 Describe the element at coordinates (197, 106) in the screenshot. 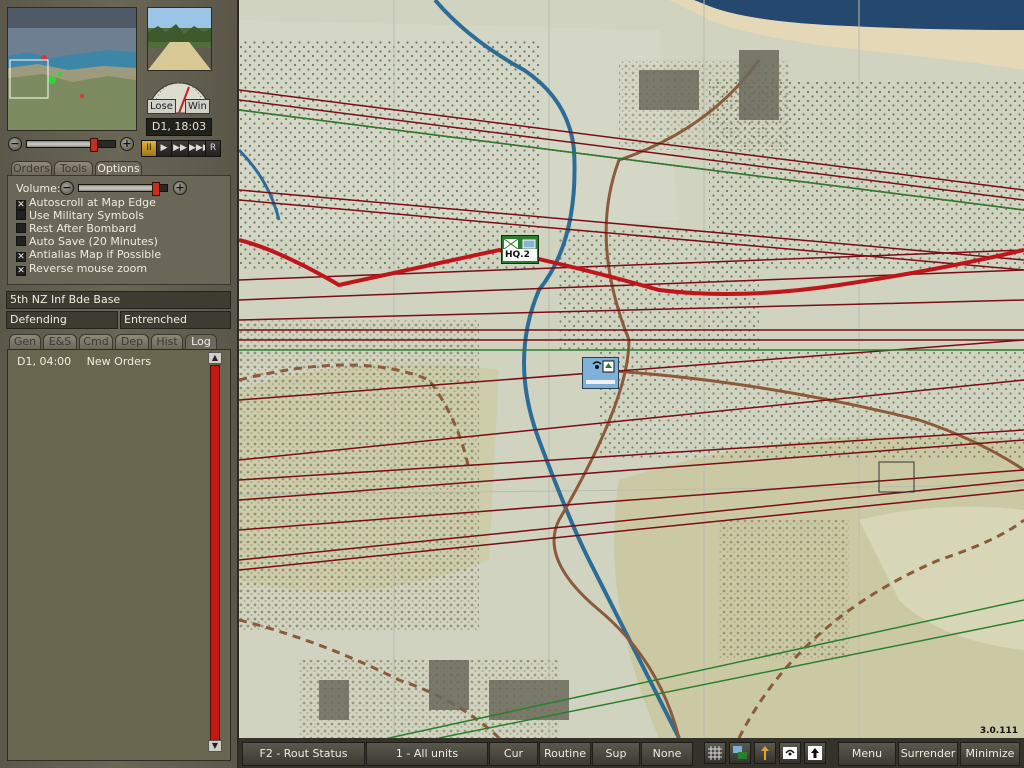

I see `win-label: Win` at that location.